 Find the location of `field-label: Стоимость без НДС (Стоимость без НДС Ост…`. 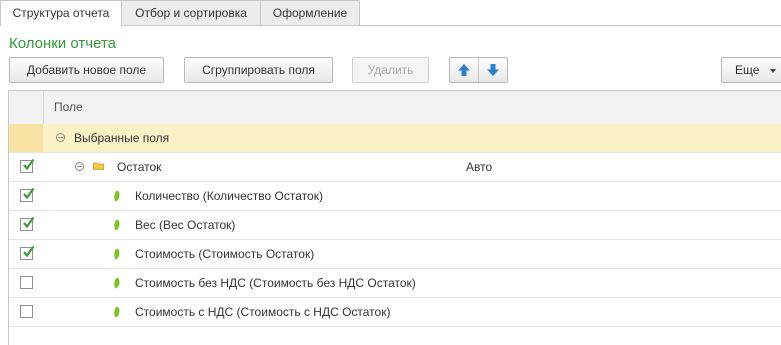

field-label: Стоимость без НДС (Стоимость без НДС Ост… is located at coordinates (275, 283).